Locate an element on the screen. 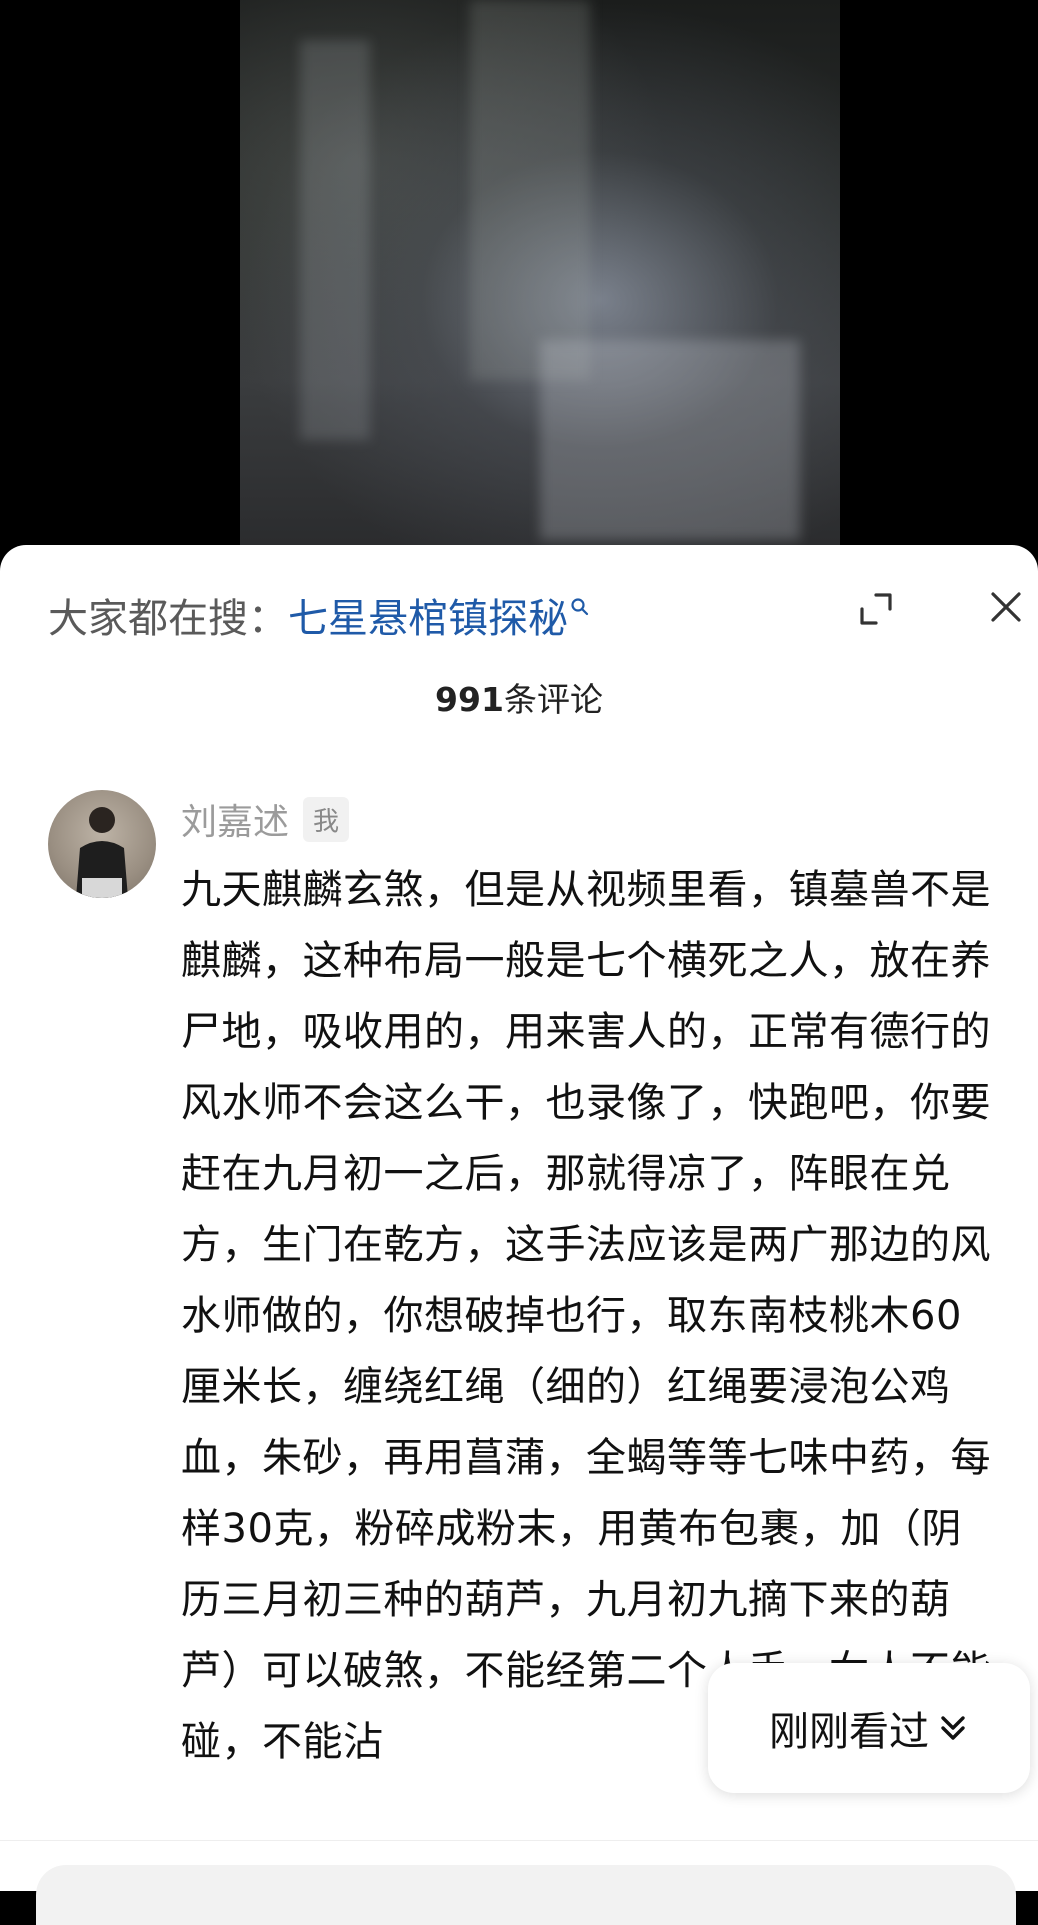 This screenshot has width=1038, height=1925. expand-icon is located at coordinates (876, 609).